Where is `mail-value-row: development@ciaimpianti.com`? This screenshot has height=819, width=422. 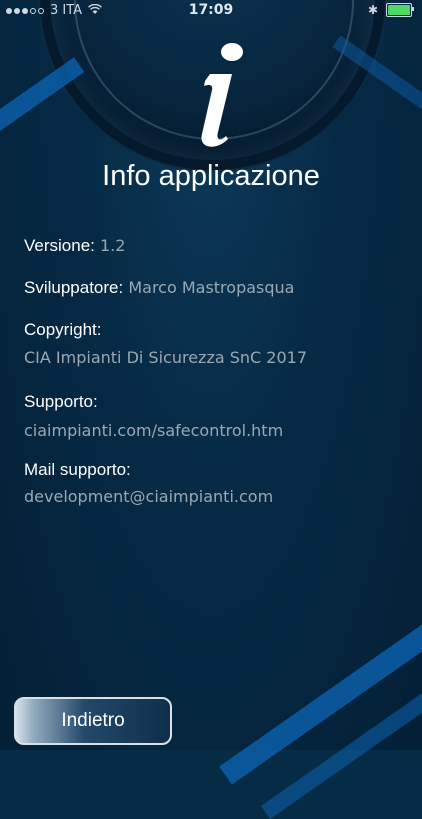
mail-value-row: development@ciaimpianti.com is located at coordinates (148, 496).